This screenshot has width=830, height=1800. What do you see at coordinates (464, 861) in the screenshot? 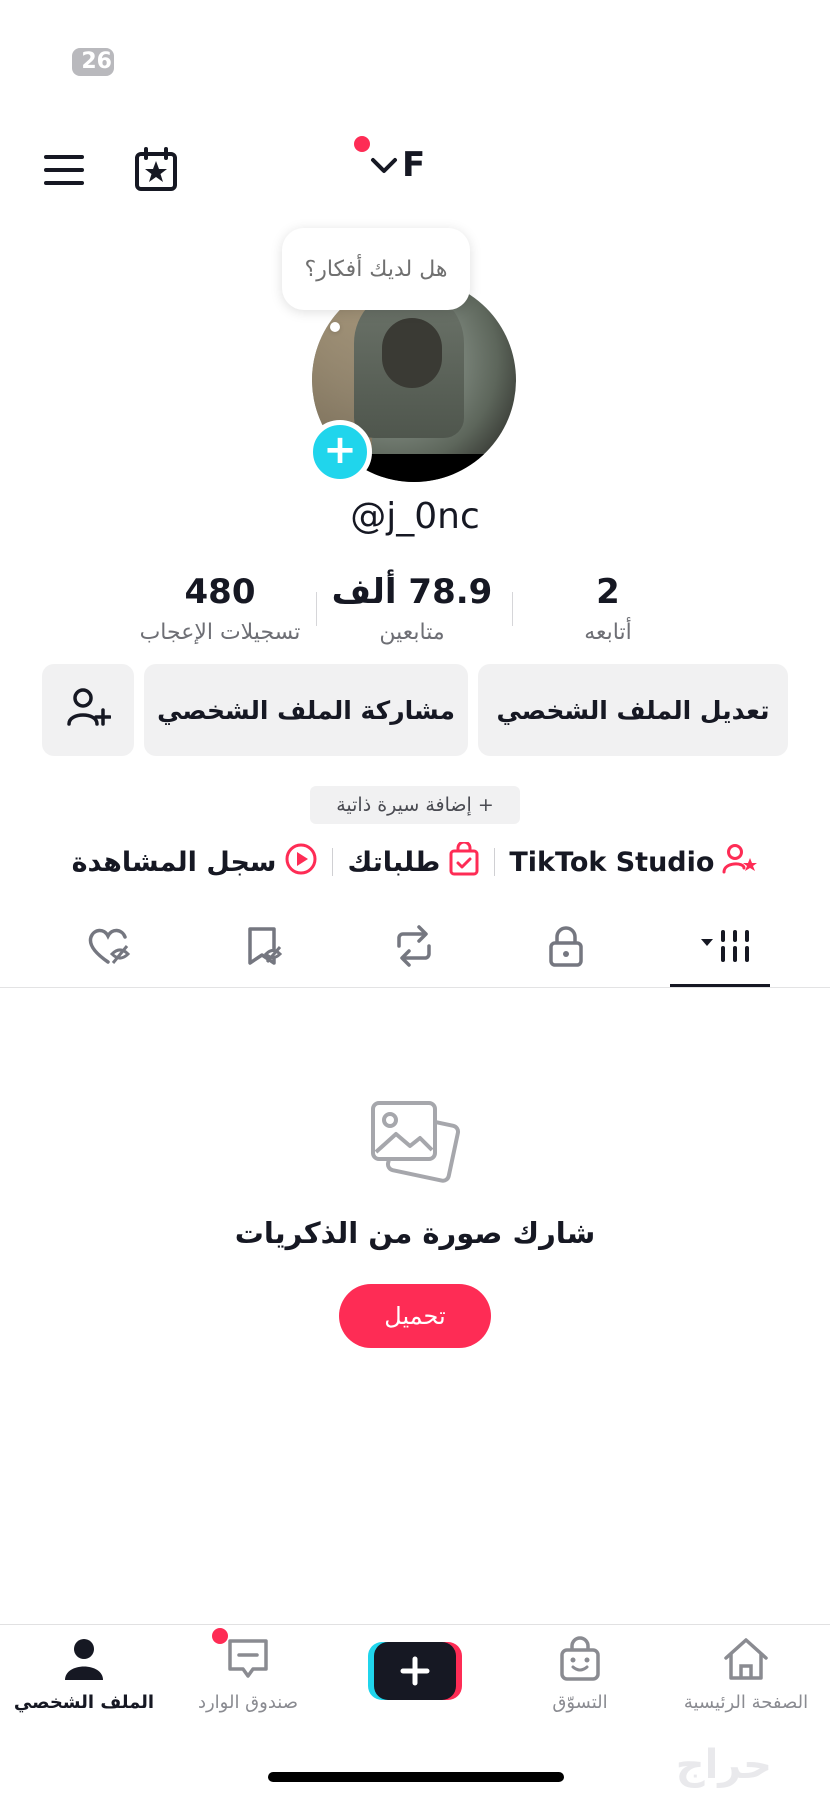
I see `shopping-bag-check-icon` at bounding box center [464, 861].